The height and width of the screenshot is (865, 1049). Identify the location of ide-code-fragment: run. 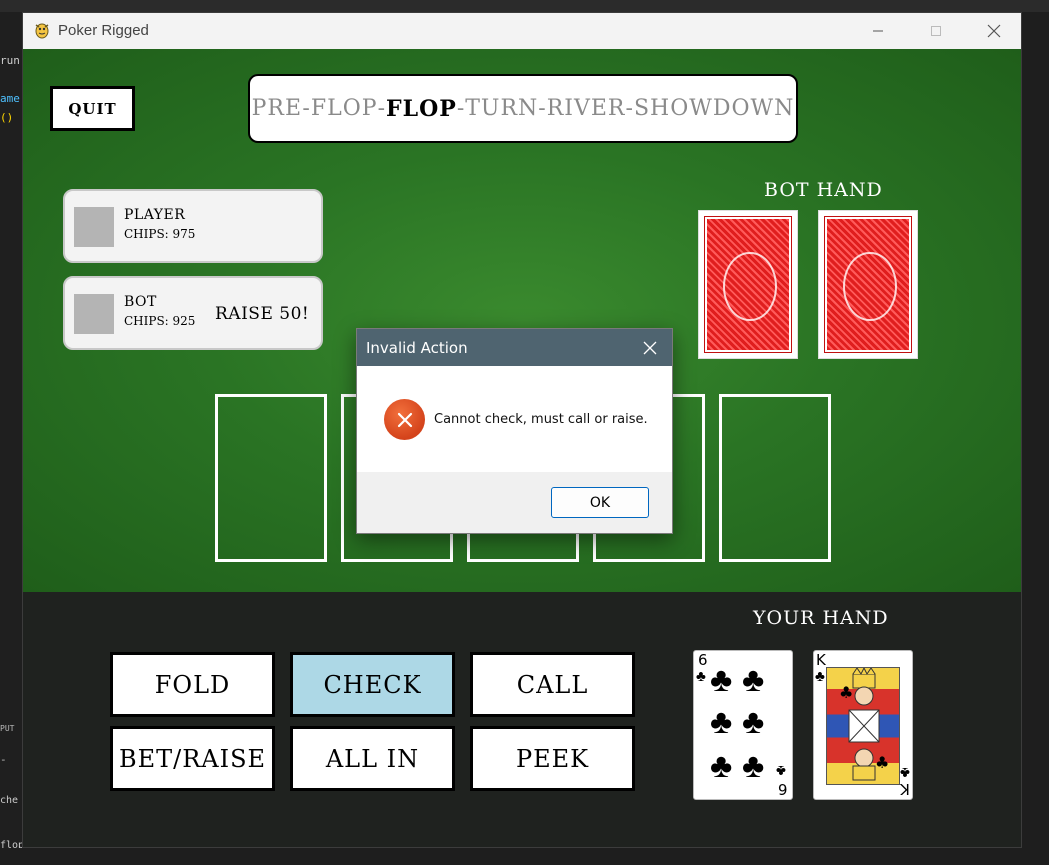
(10, 60).